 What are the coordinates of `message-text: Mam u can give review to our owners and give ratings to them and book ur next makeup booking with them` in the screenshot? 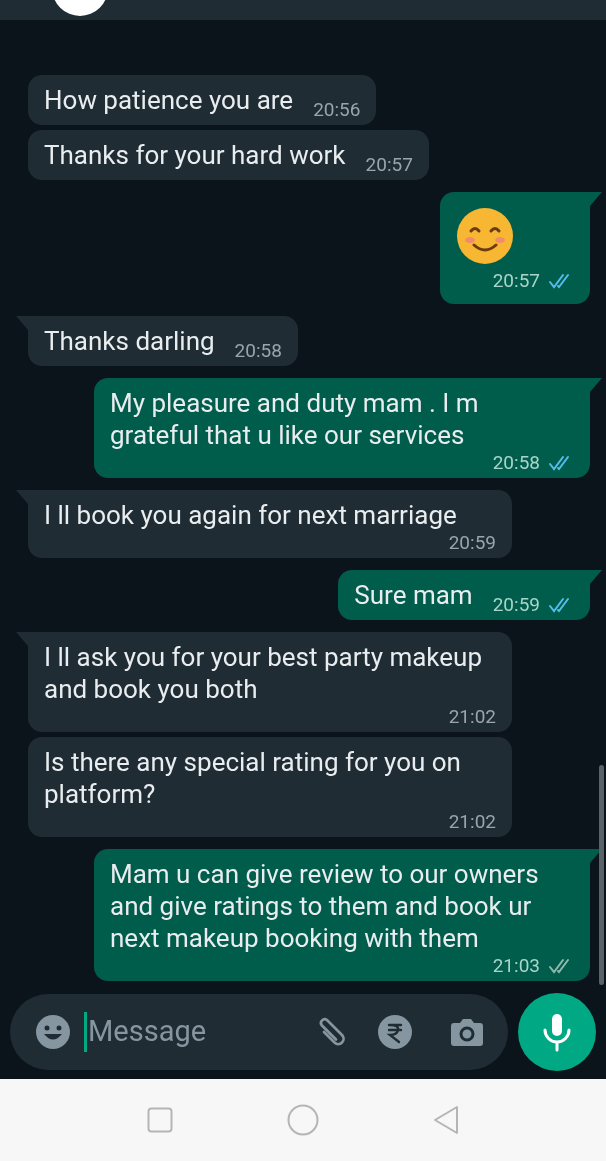 It's located at (325, 906).